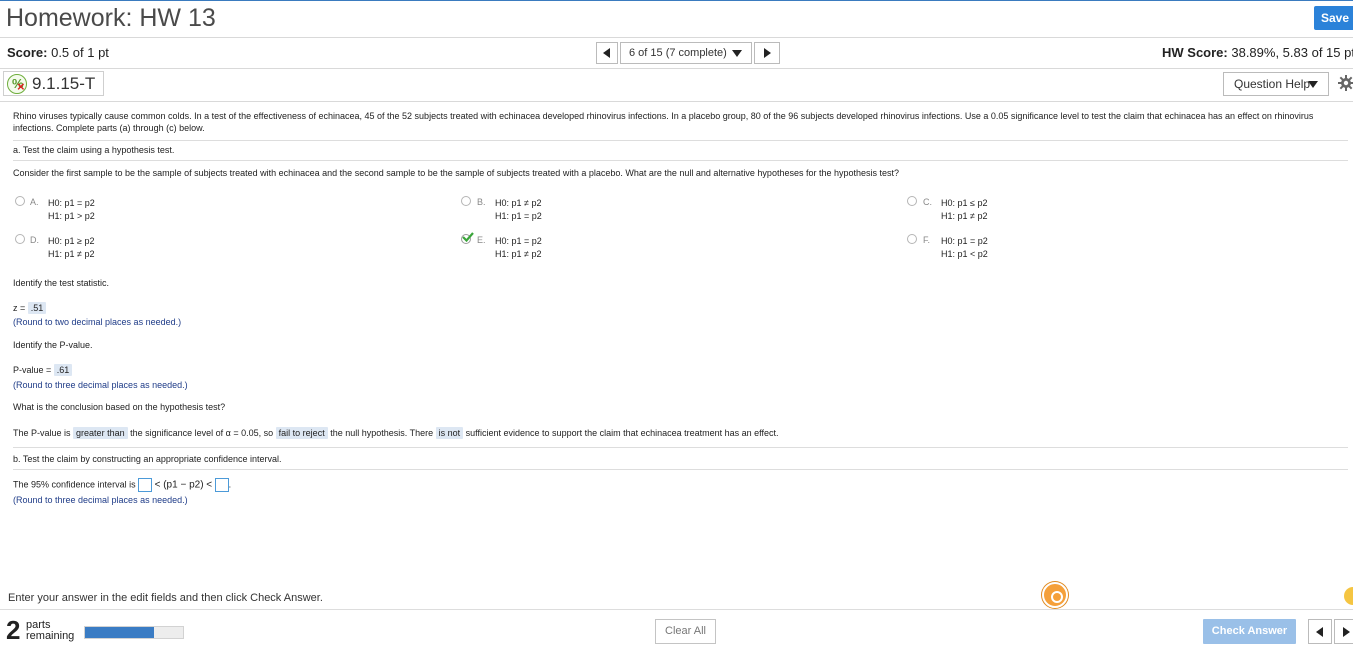  What do you see at coordinates (1292, 52) in the screenshot?
I see `hw-score-value: 38.89%, 5.83 of 15 pt` at bounding box center [1292, 52].